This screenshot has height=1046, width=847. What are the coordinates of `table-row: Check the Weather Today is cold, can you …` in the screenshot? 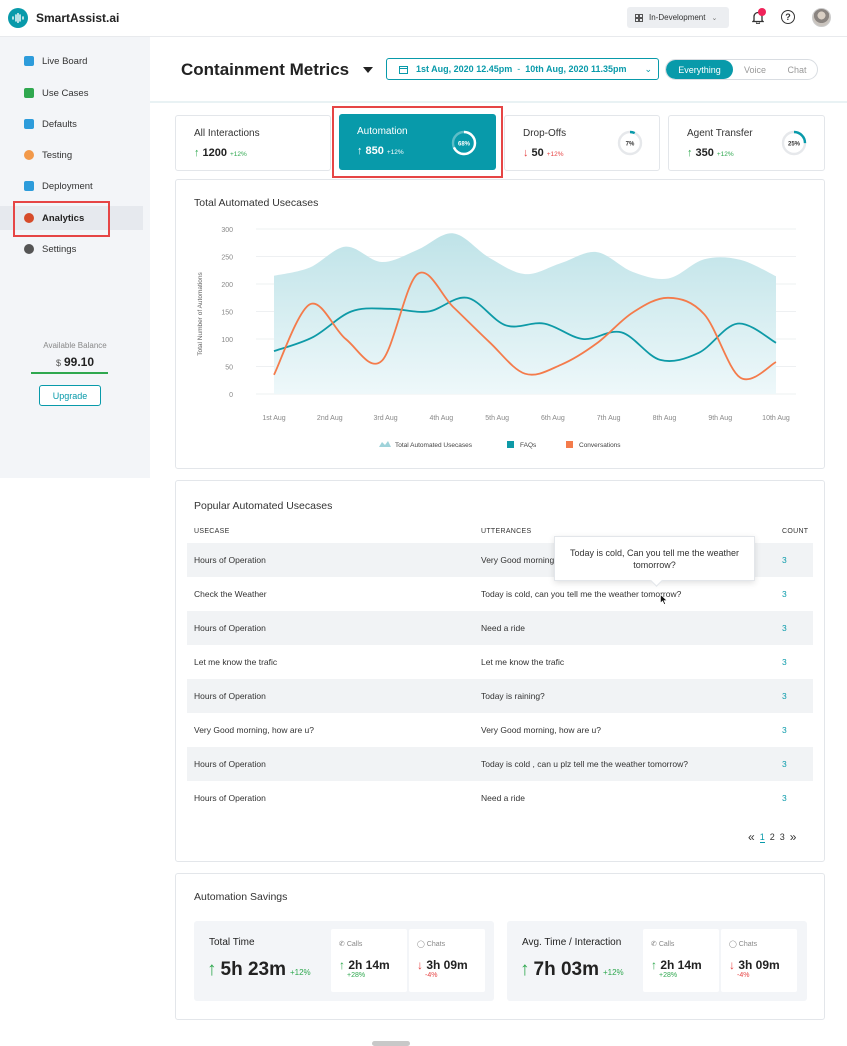 It's located at (500, 594).